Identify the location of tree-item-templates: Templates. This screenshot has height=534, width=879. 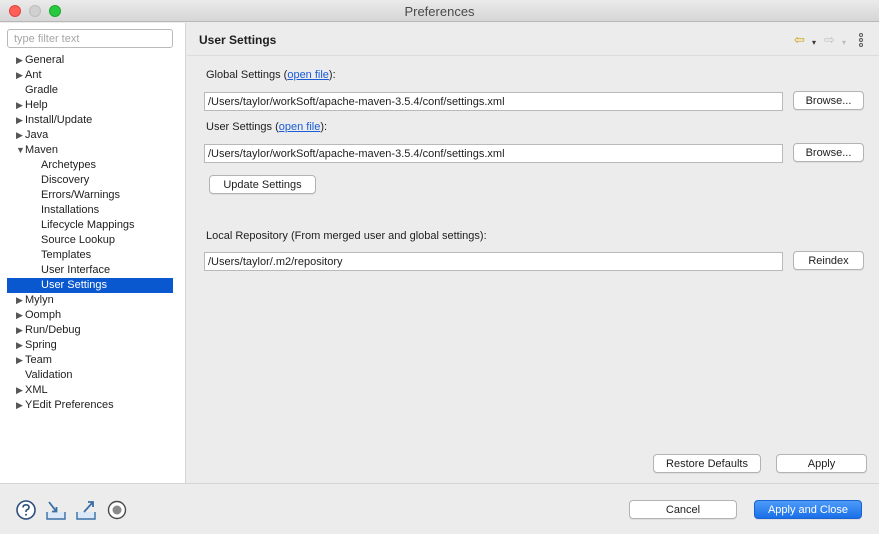
(90, 255).